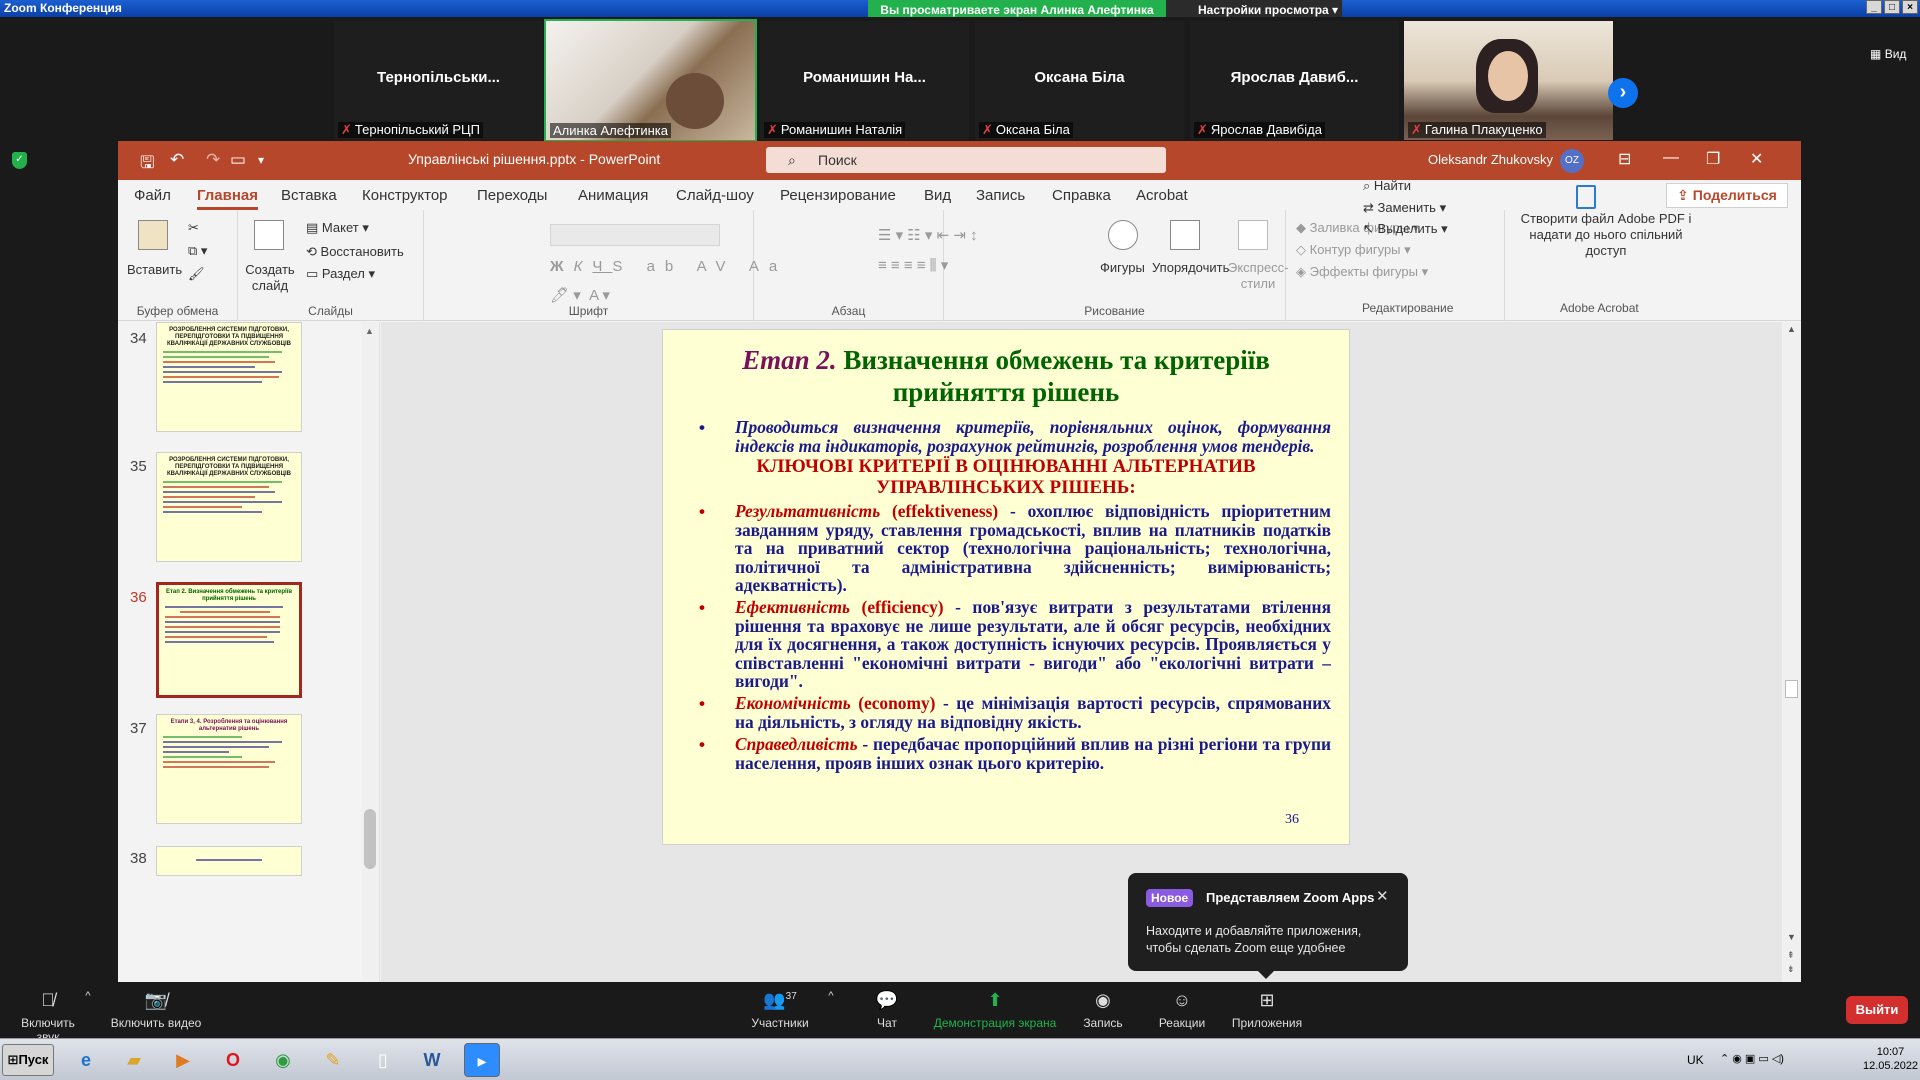  What do you see at coordinates (337, 228) in the screenshot?
I see `layout-button: ▤ Макет ▾` at bounding box center [337, 228].